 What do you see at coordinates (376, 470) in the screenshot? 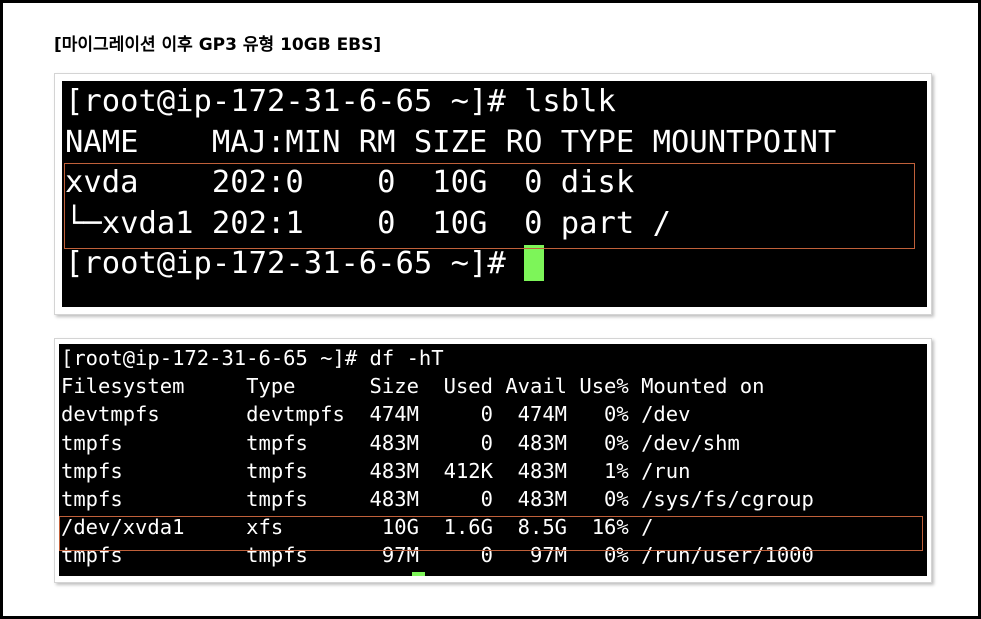
I see `df-row-run: tmpfs tmpfs 483M 412K 483M 1% /run` at bounding box center [376, 470].